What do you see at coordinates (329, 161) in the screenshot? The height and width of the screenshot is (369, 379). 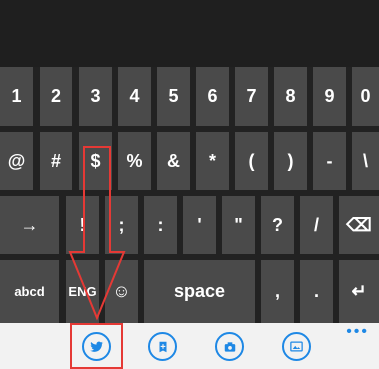 I see `key-minus: -` at bounding box center [329, 161].